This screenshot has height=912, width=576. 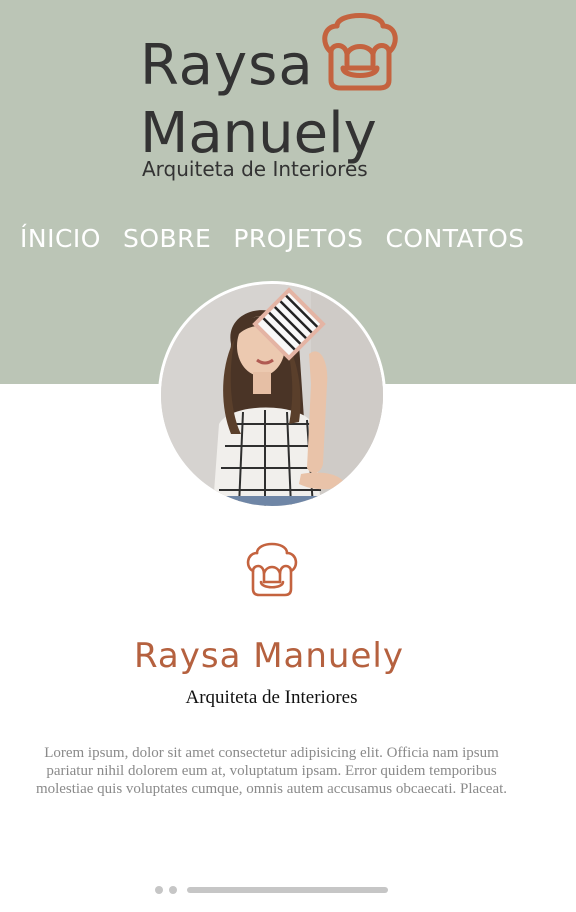 I want to click on nav-item-inicio: ÍNICIO, so click(x=60, y=239).